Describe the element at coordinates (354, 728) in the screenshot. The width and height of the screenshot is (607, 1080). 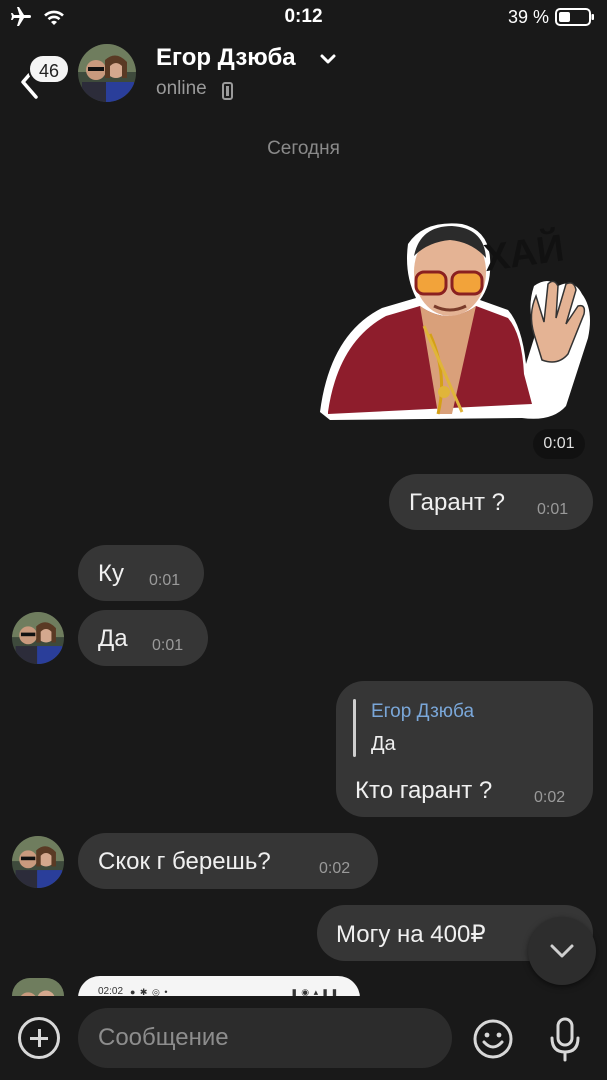
I see `reply-bar` at that location.